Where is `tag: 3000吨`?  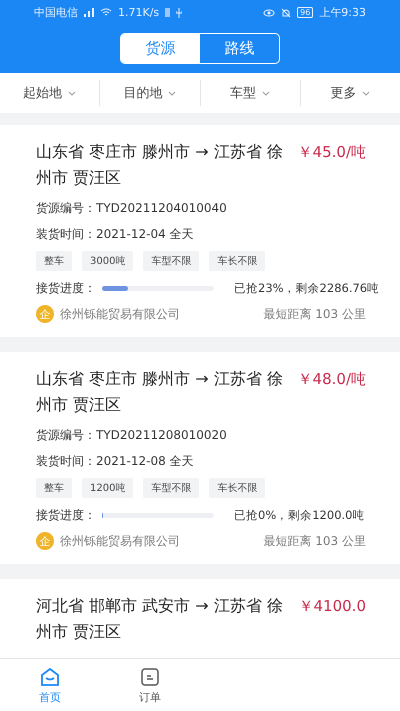
tag: 3000吨 is located at coordinates (108, 261).